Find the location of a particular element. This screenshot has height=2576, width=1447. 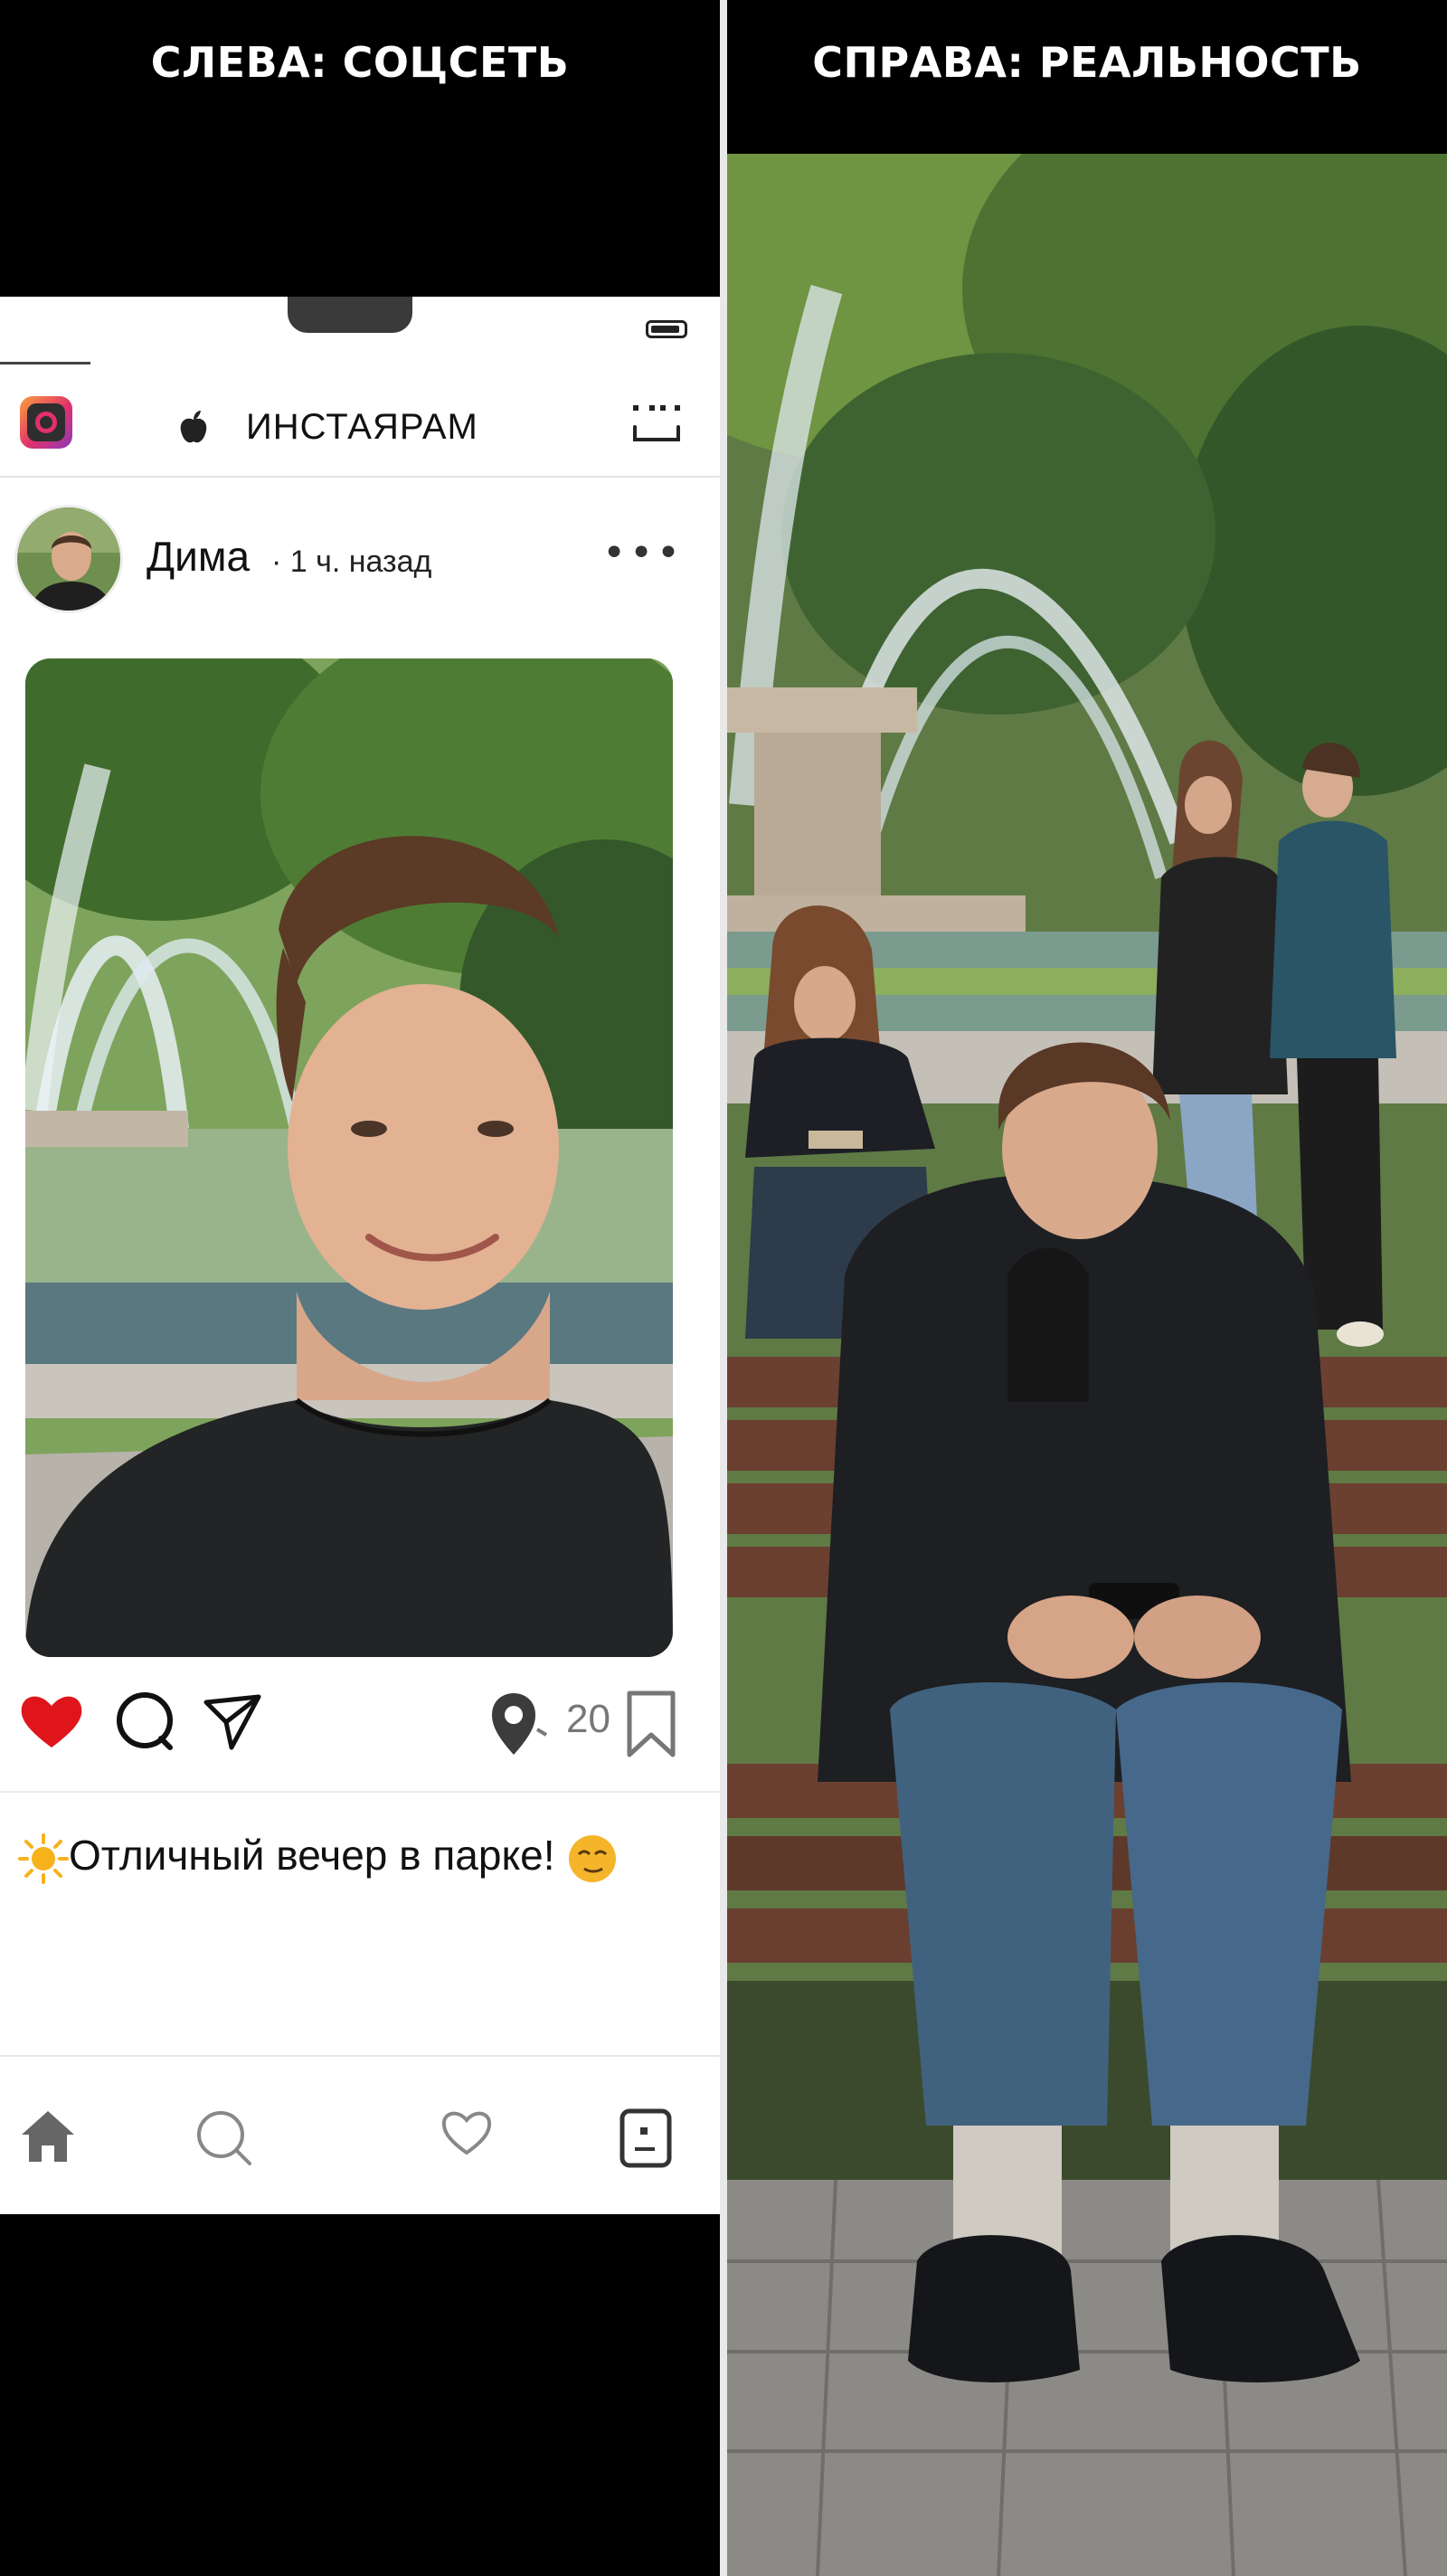

profile-icon is located at coordinates (646, 2138).